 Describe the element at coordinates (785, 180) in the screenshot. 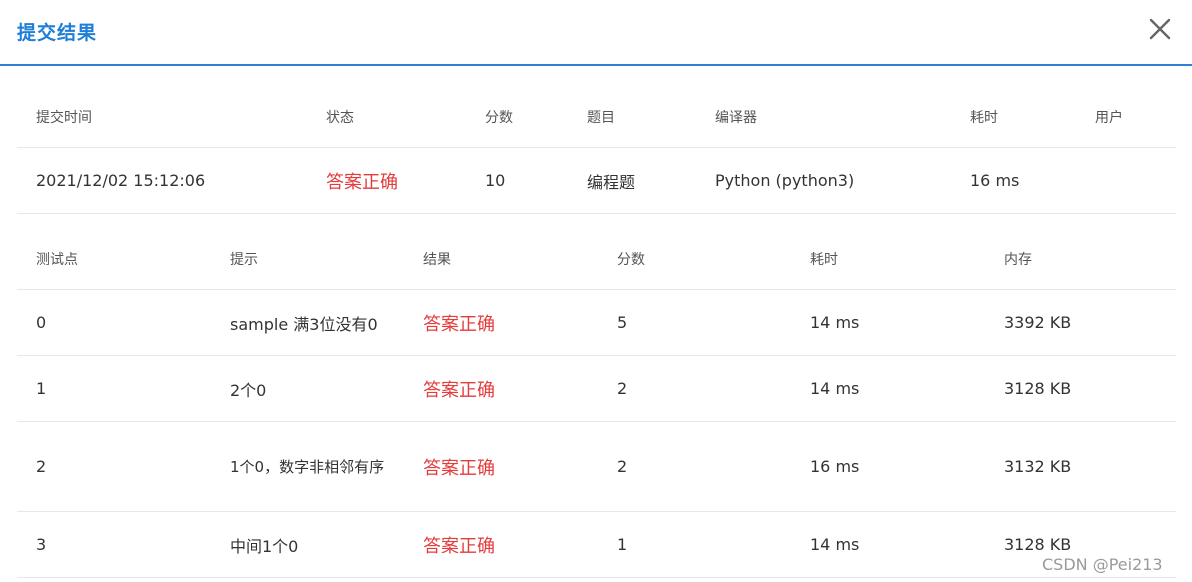

I see `submit-compiler: Python (python3)` at that location.